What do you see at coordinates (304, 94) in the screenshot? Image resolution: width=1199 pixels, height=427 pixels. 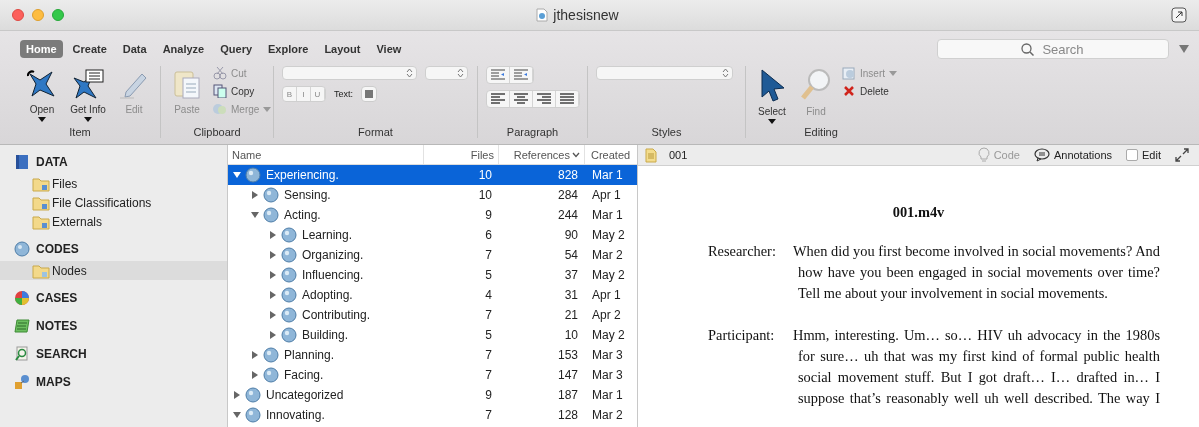 I see `format-button: I` at bounding box center [304, 94].